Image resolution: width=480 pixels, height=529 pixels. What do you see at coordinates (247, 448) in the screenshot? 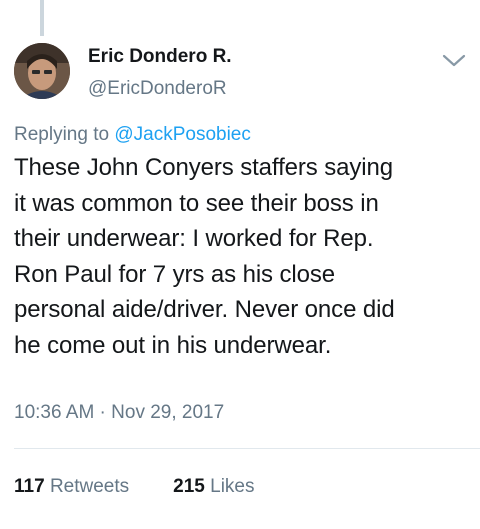
I see `divider` at bounding box center [247, 448].